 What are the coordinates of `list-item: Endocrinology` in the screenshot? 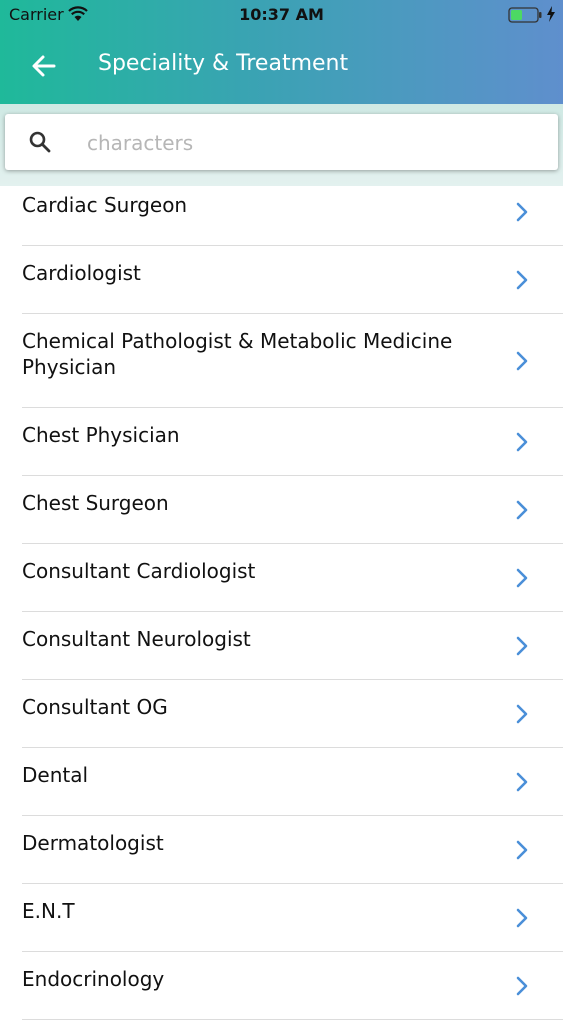 It's located at (292, 986).